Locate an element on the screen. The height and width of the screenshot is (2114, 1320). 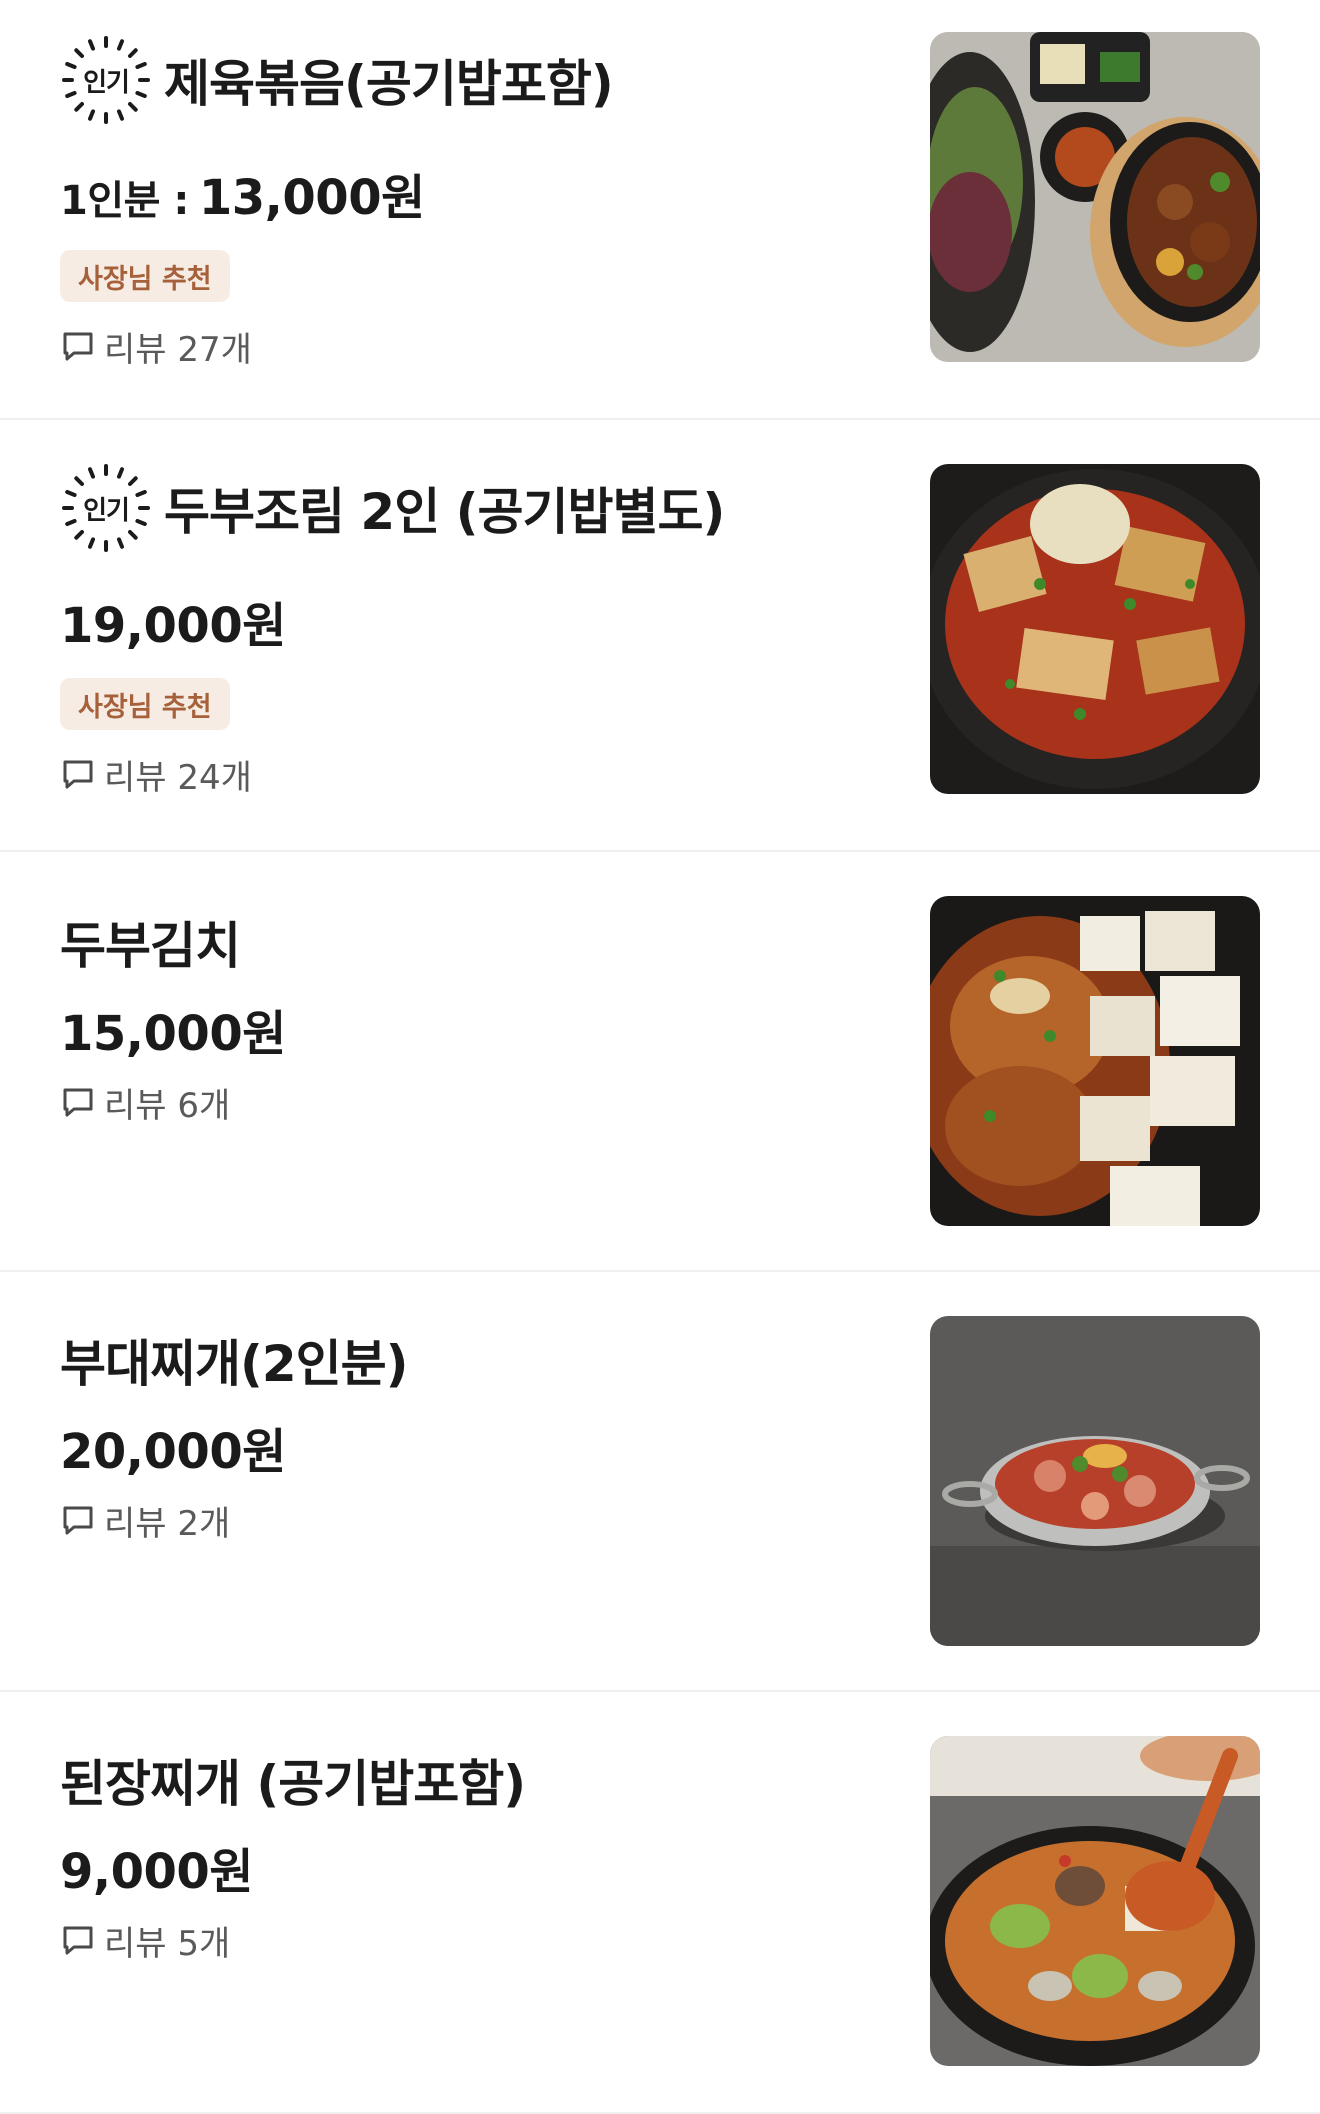
title-row: 부대찌개(2인분) is located at coordinates (234, 1360).